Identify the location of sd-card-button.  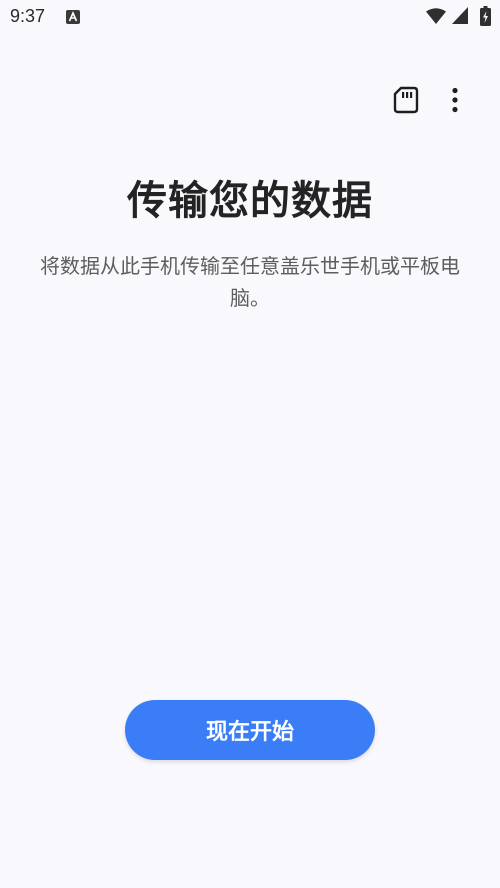
(406, 100).